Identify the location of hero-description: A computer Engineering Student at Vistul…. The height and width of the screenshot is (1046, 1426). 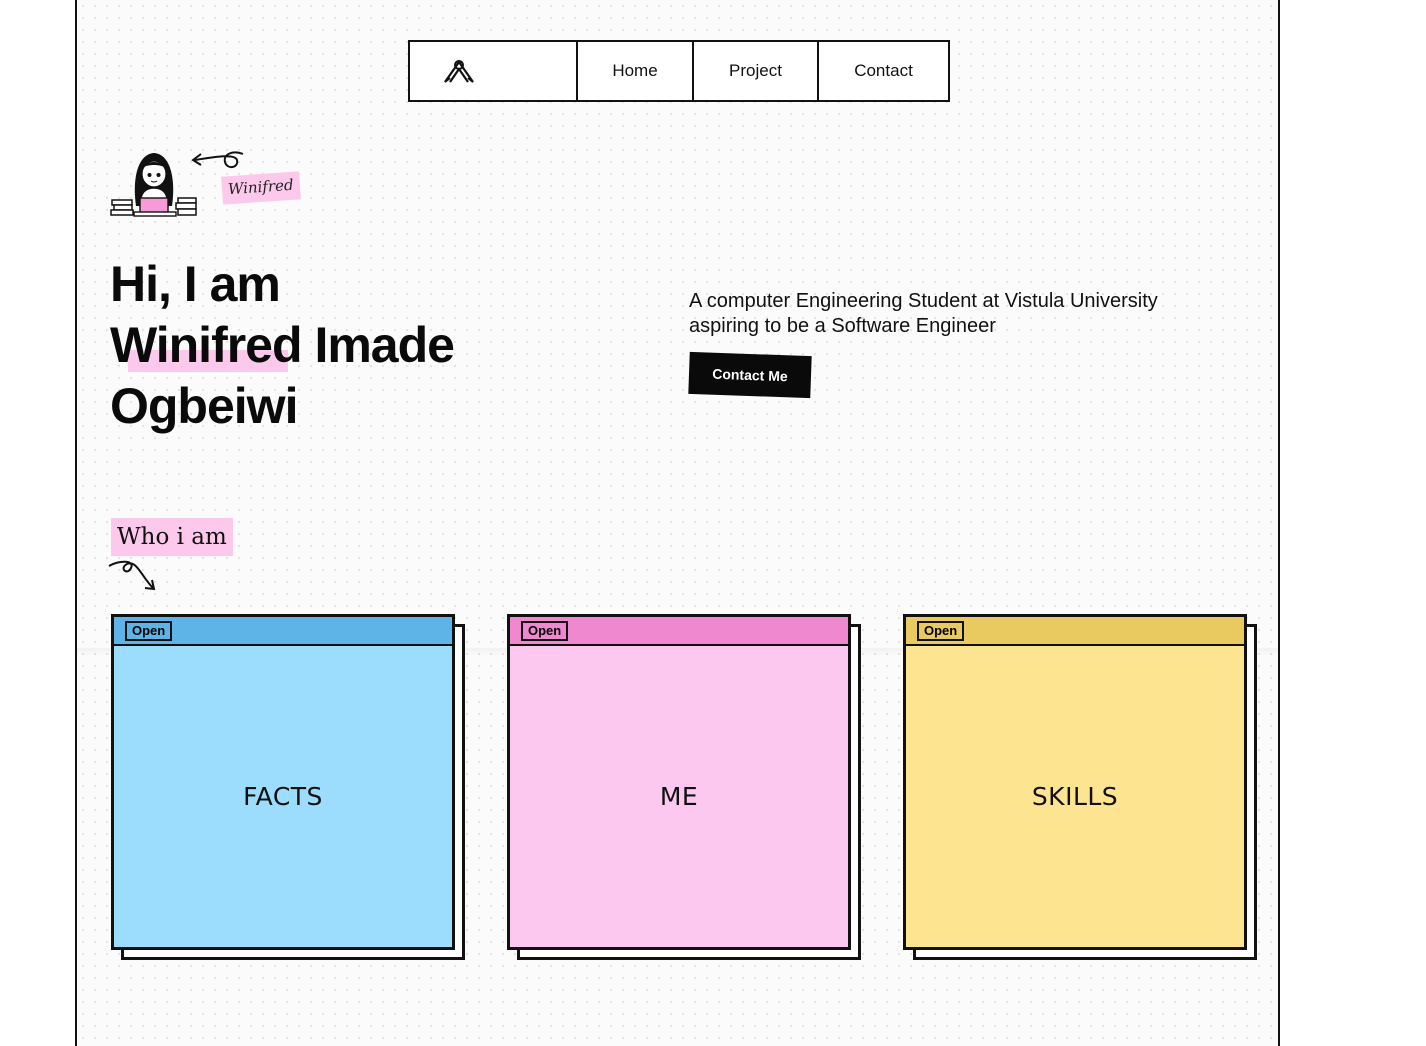
(923, 313).